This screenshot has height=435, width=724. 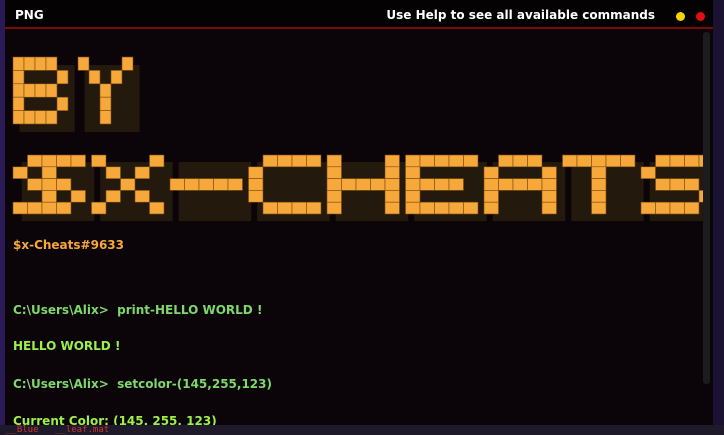 I want to click on console-output-line-2: Current Color: (145, 255, 123), so click(x=115, y=419).